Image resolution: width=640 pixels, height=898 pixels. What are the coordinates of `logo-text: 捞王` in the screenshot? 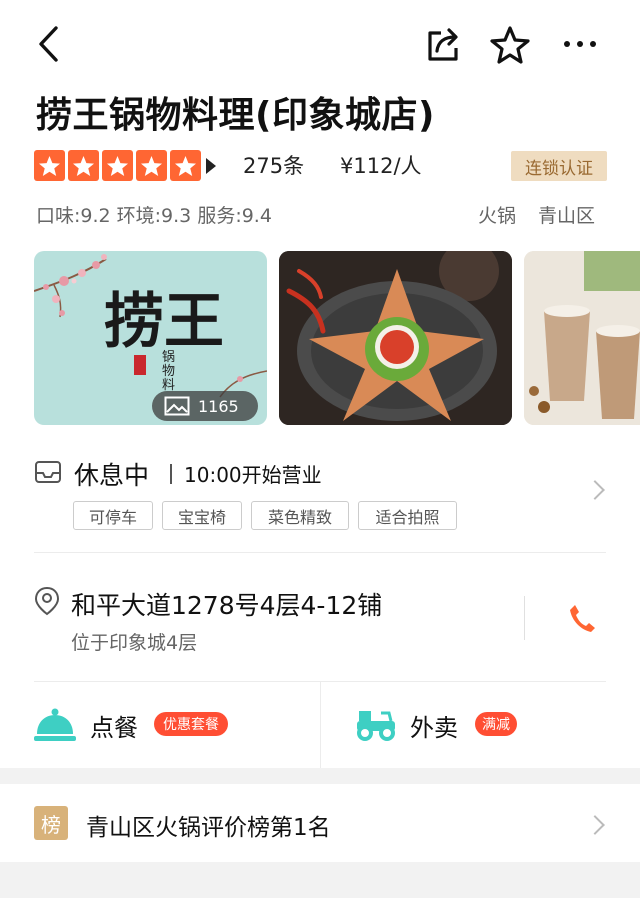 It's located at (164, 322).